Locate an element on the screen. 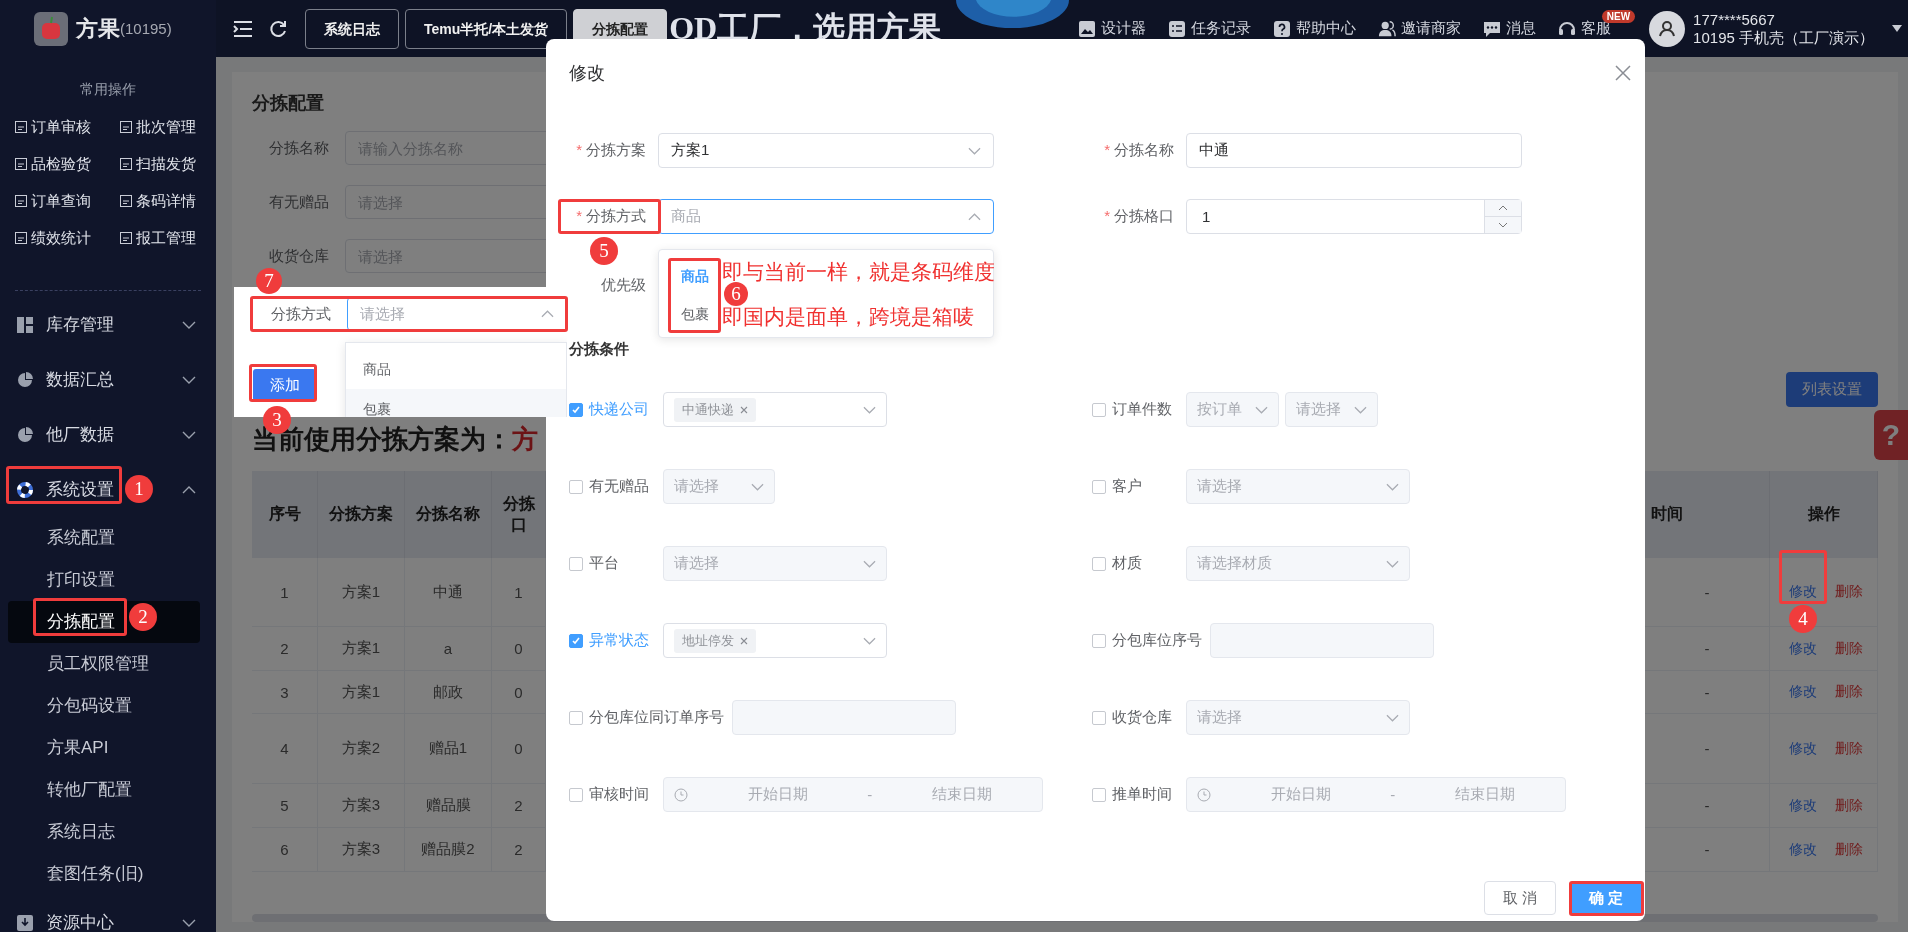  table-cell: 方案3 is located at coordinates (361, 850).